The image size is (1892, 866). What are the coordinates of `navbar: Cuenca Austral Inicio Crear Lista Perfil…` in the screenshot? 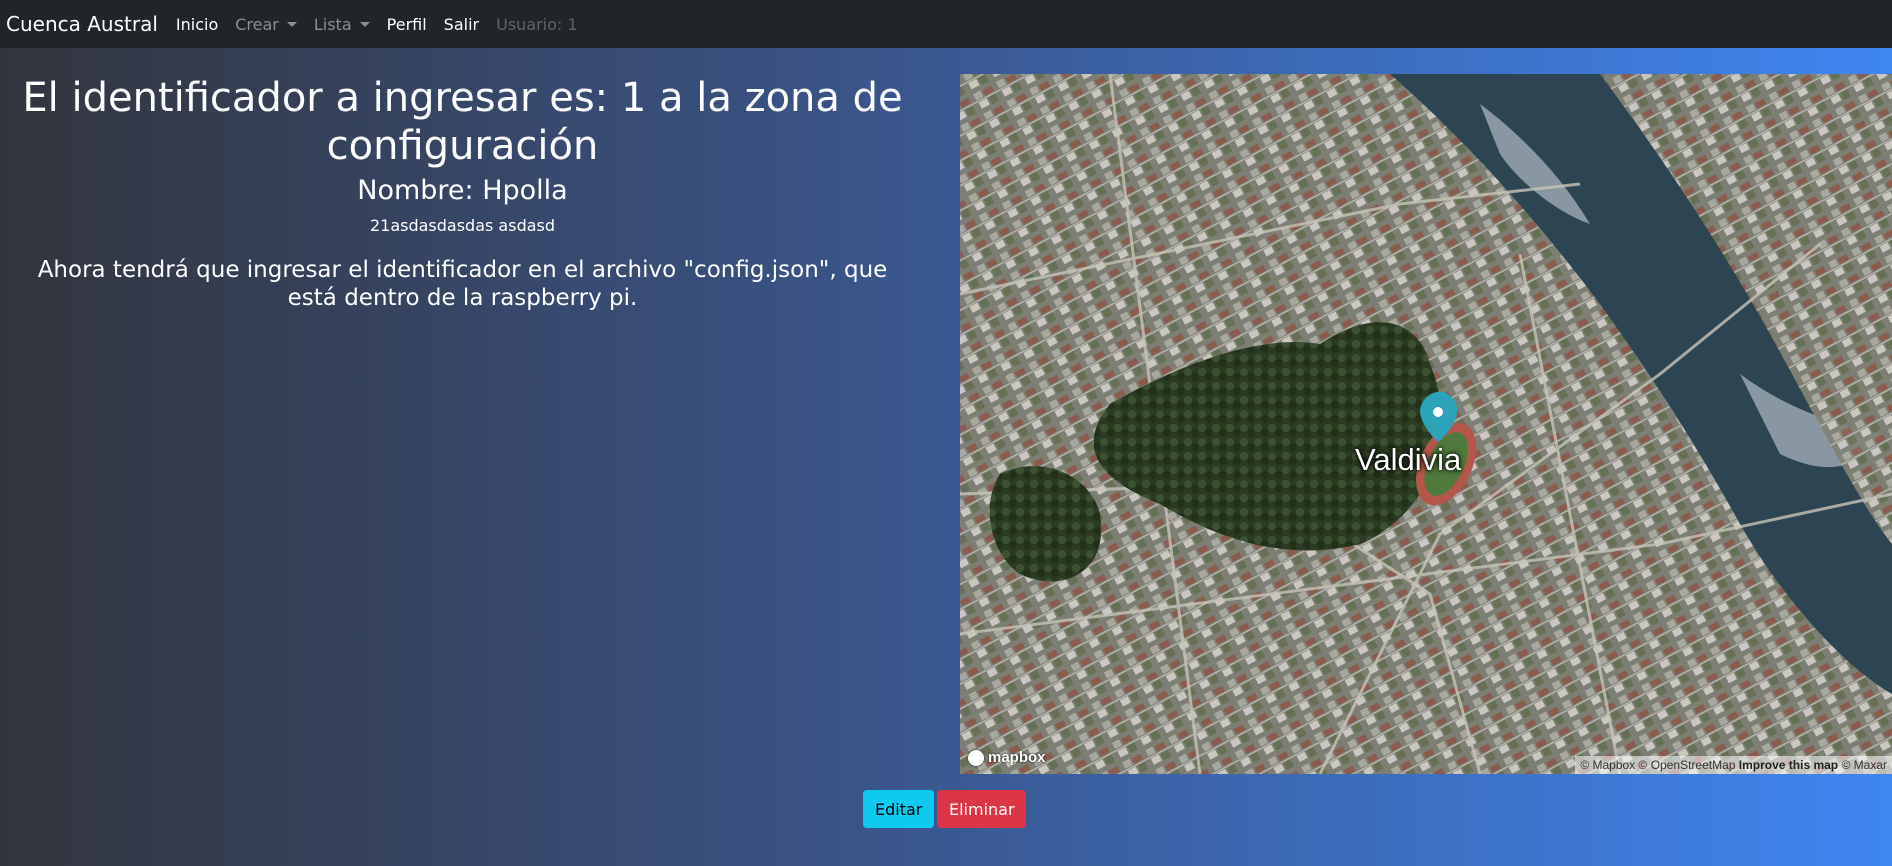 It's located at (946, 24).